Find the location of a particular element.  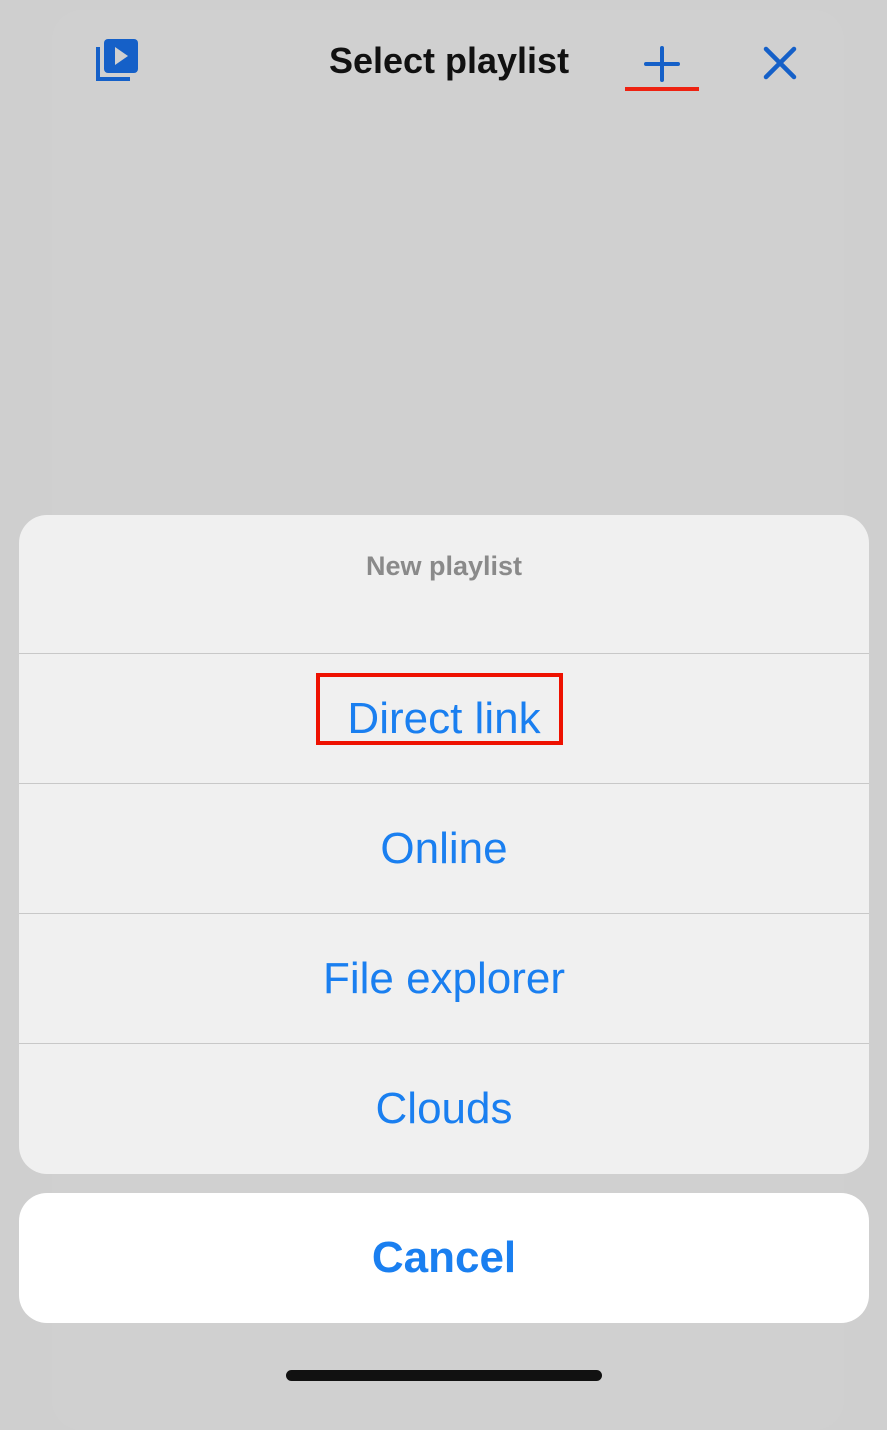

sheet-header: Select playlist is located at coordinates (448, 60).